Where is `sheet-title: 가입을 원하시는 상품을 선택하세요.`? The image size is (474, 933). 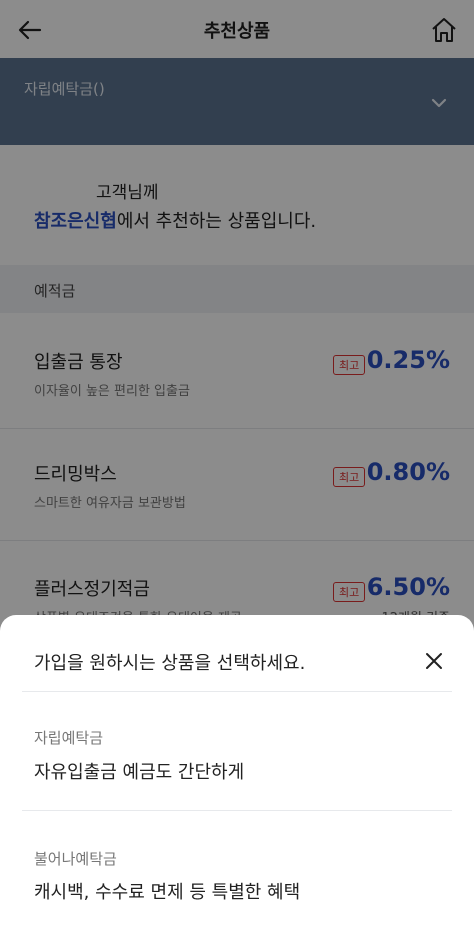 sheet-title: 가입을 원하시는 상품을 선택하세요. is located at coordinates (170, 663).